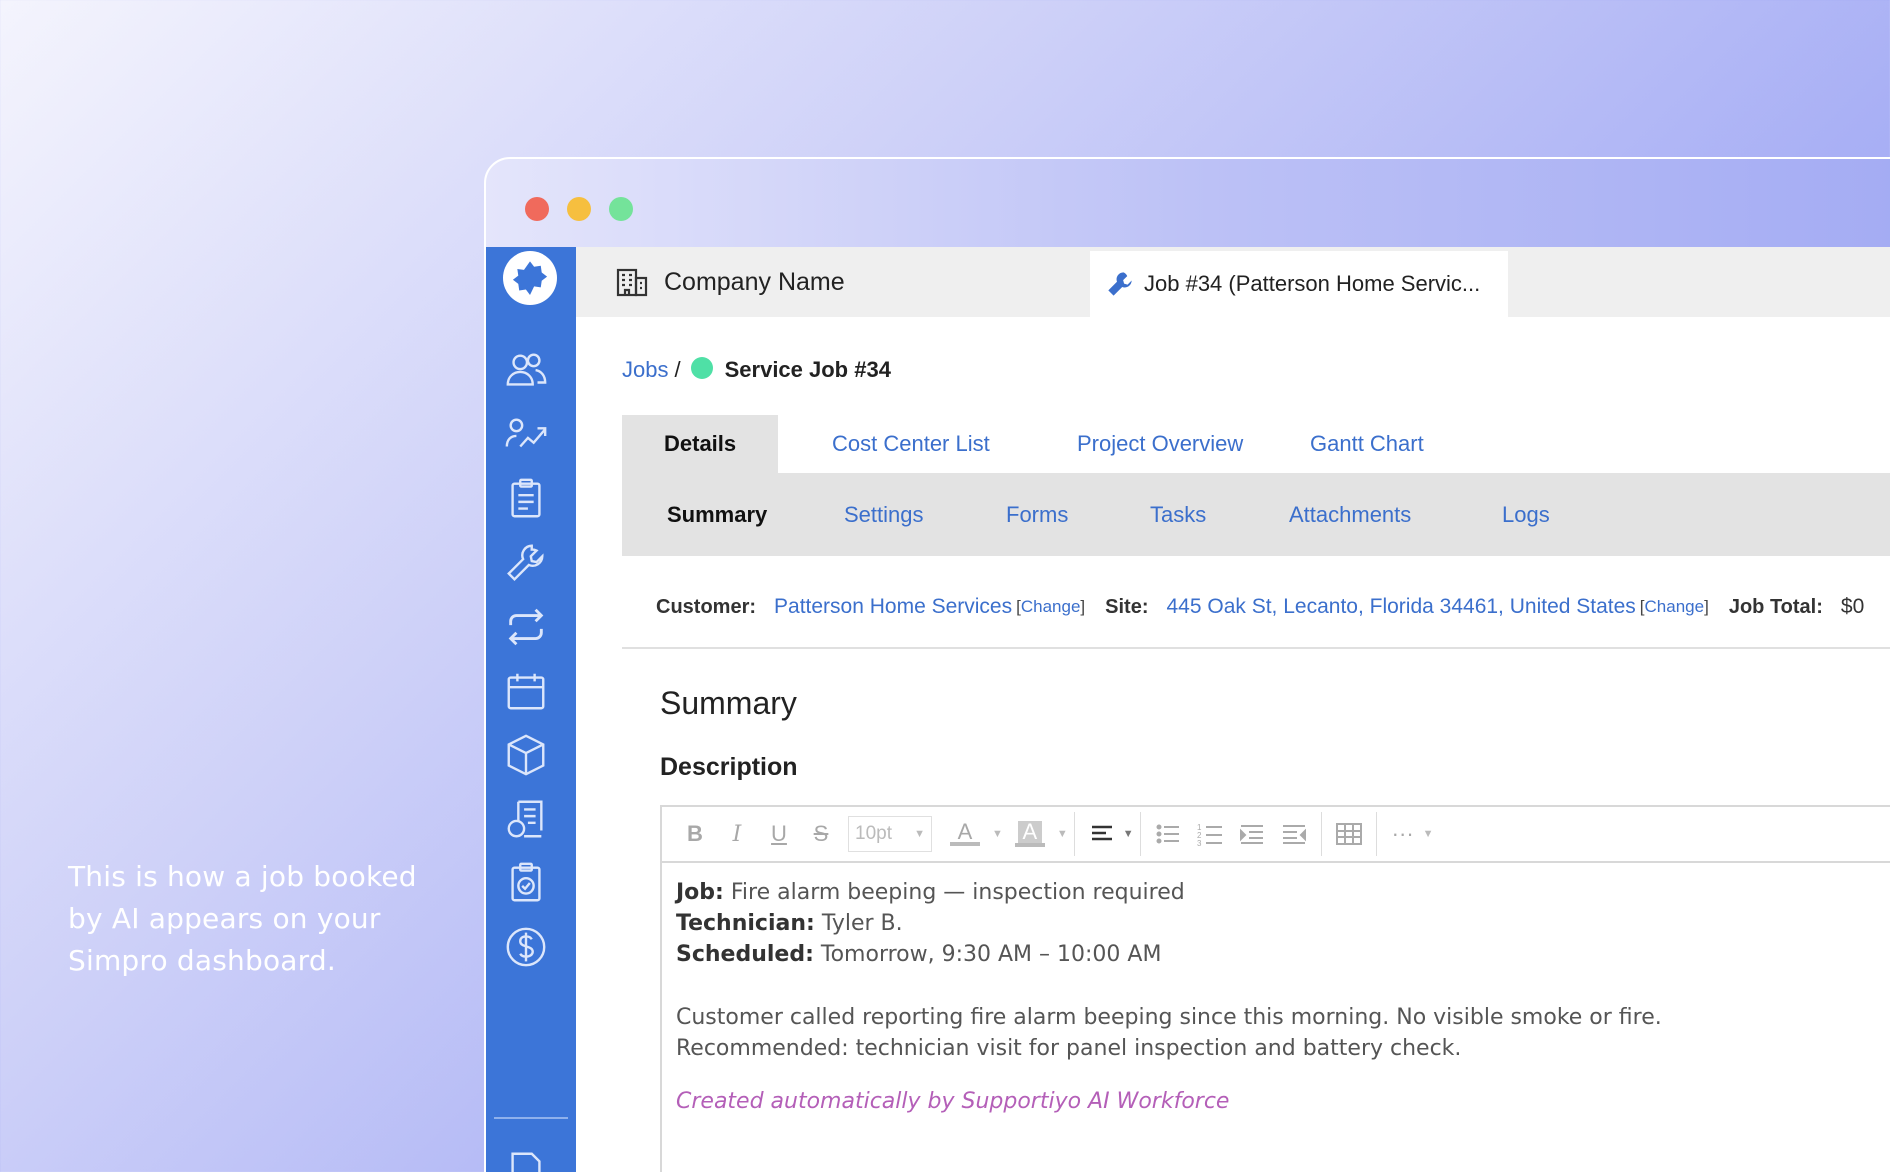 This screenshot has height=1172, width=1890. What do you see at coordinates (700, 444) in the screenshot?
I see `tab-details: Details` at bounding box center [700, 444].